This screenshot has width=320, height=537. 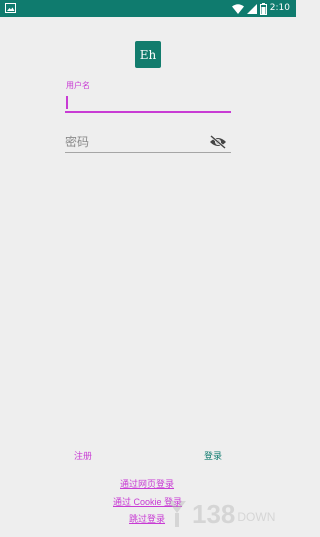 What do you see at coordinates (256, 517) in the screenshot?
I see `watermark-word: DOWN` at bounding box center [256, 517].